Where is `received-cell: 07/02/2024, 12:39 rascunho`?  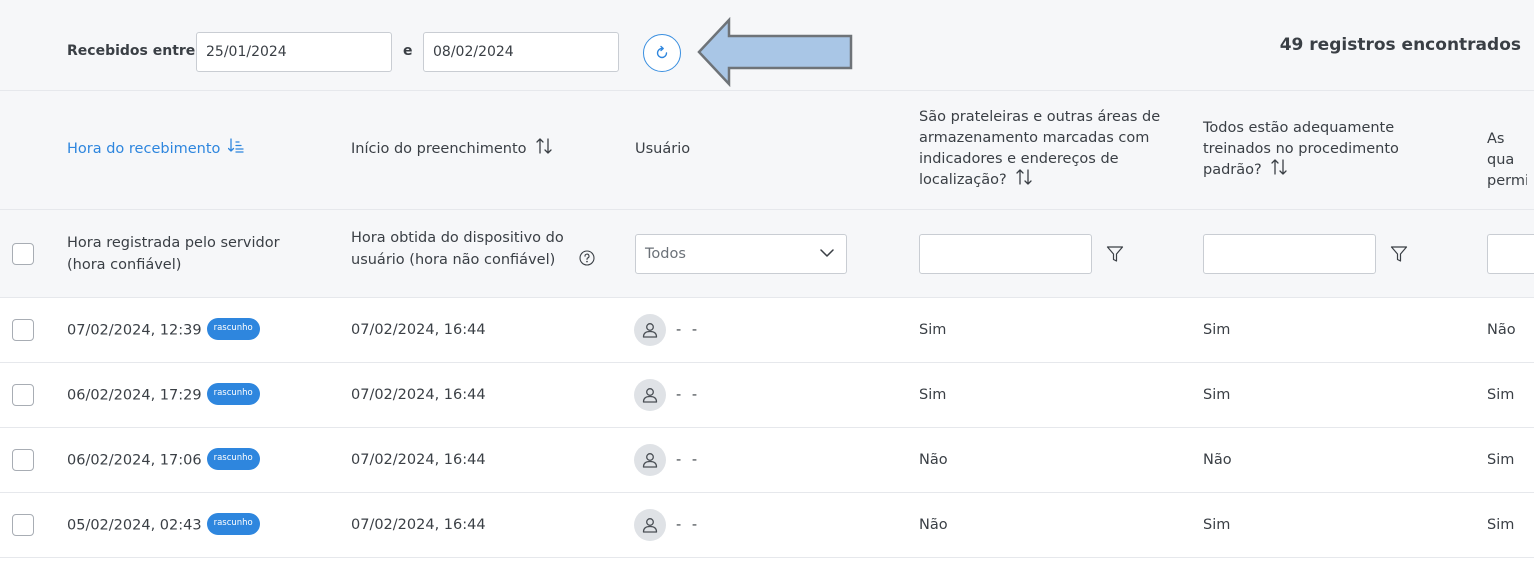 received-cell: 07/02/2024, 12:39 rascunho is located at coordinates (163, 329).